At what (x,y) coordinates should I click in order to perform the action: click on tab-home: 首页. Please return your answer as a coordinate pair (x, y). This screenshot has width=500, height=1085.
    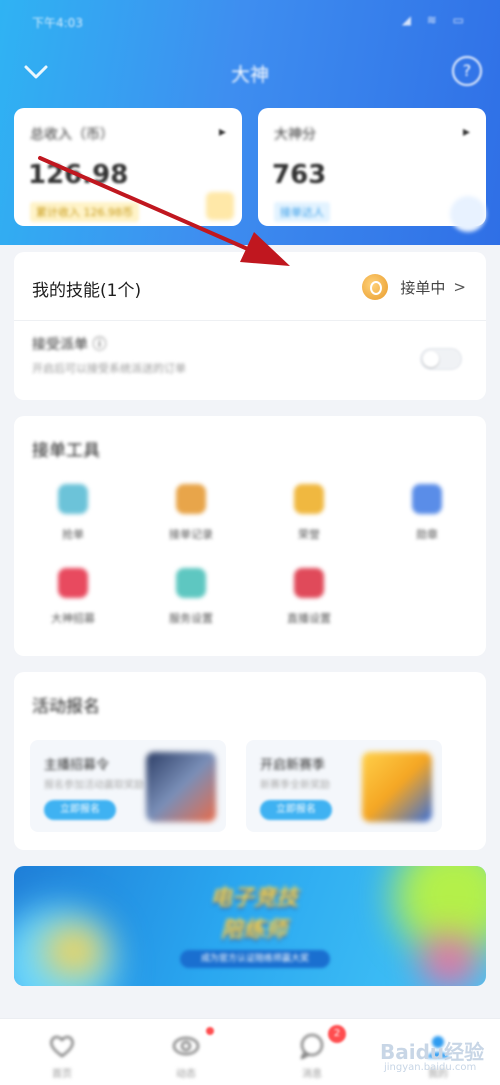
    Looking at the image, I should click on (62, 1055).